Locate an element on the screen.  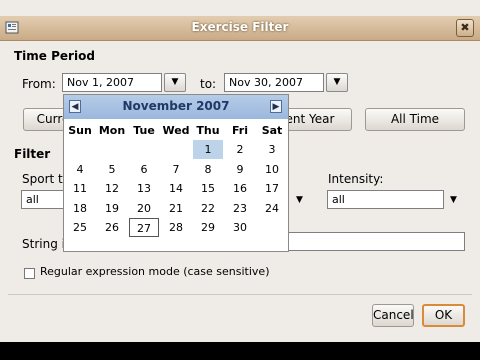
button-bar-divider is located at coordinates (240, 294).